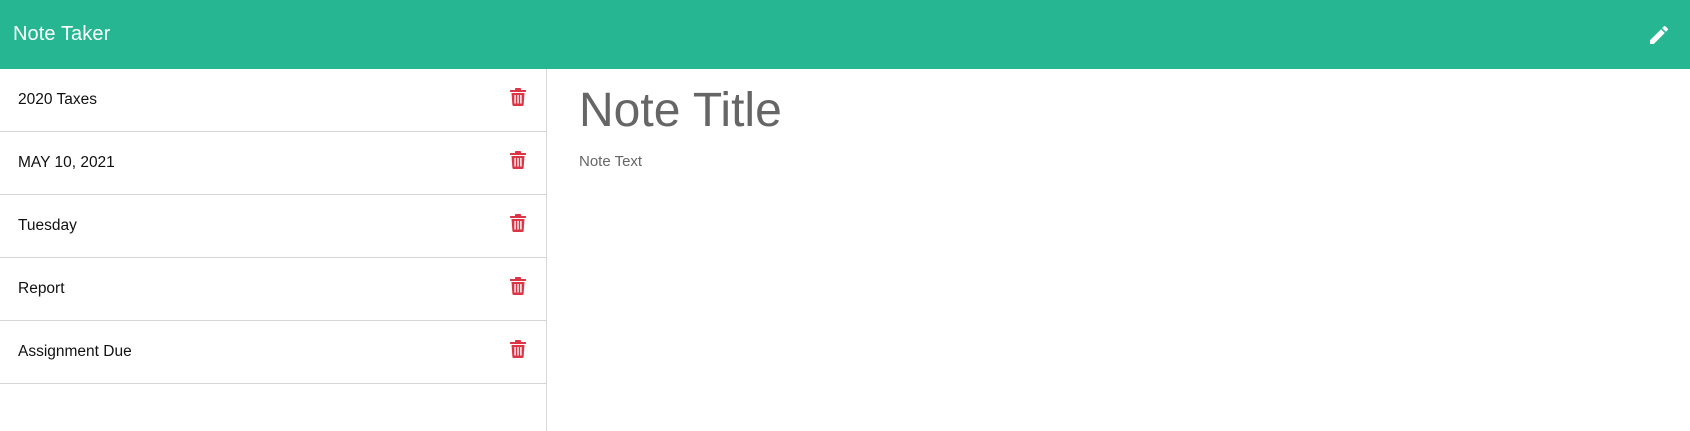 The height and width of the screenshot is (431, 1690). Describe the element at coordinates (47, 226) in the screenshot. I see `note-item-title: Tuesday` at that location.